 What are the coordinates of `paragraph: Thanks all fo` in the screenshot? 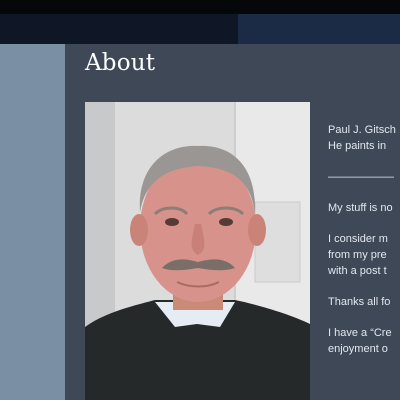 It's located at (359, 302).